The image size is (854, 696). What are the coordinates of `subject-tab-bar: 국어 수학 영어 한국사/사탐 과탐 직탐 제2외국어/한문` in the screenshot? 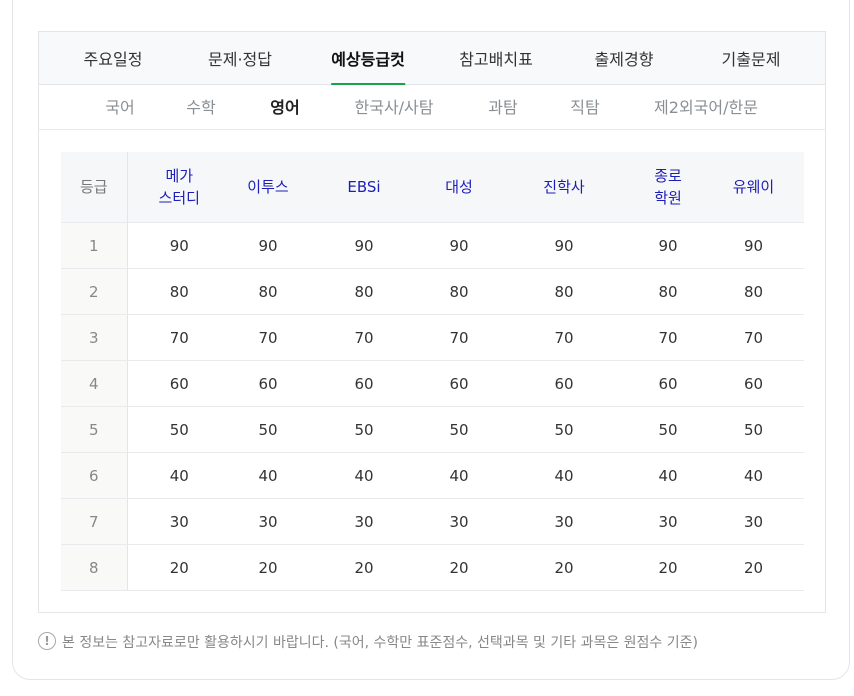 It's located at (432, 107).